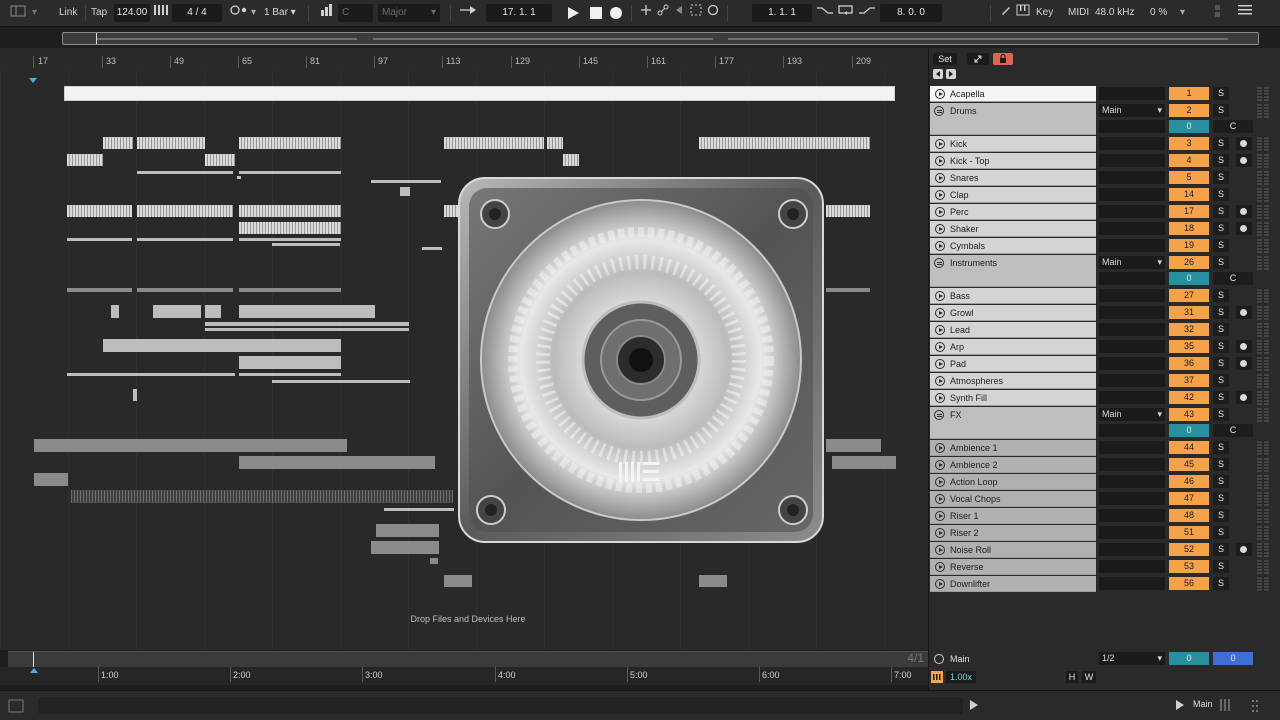 This screenshot has height=720, width=1280. What do you see at coordinates (1189, 245) in the screenshot?
I see `track-activator: 19` at bounding box center [1189, 245].